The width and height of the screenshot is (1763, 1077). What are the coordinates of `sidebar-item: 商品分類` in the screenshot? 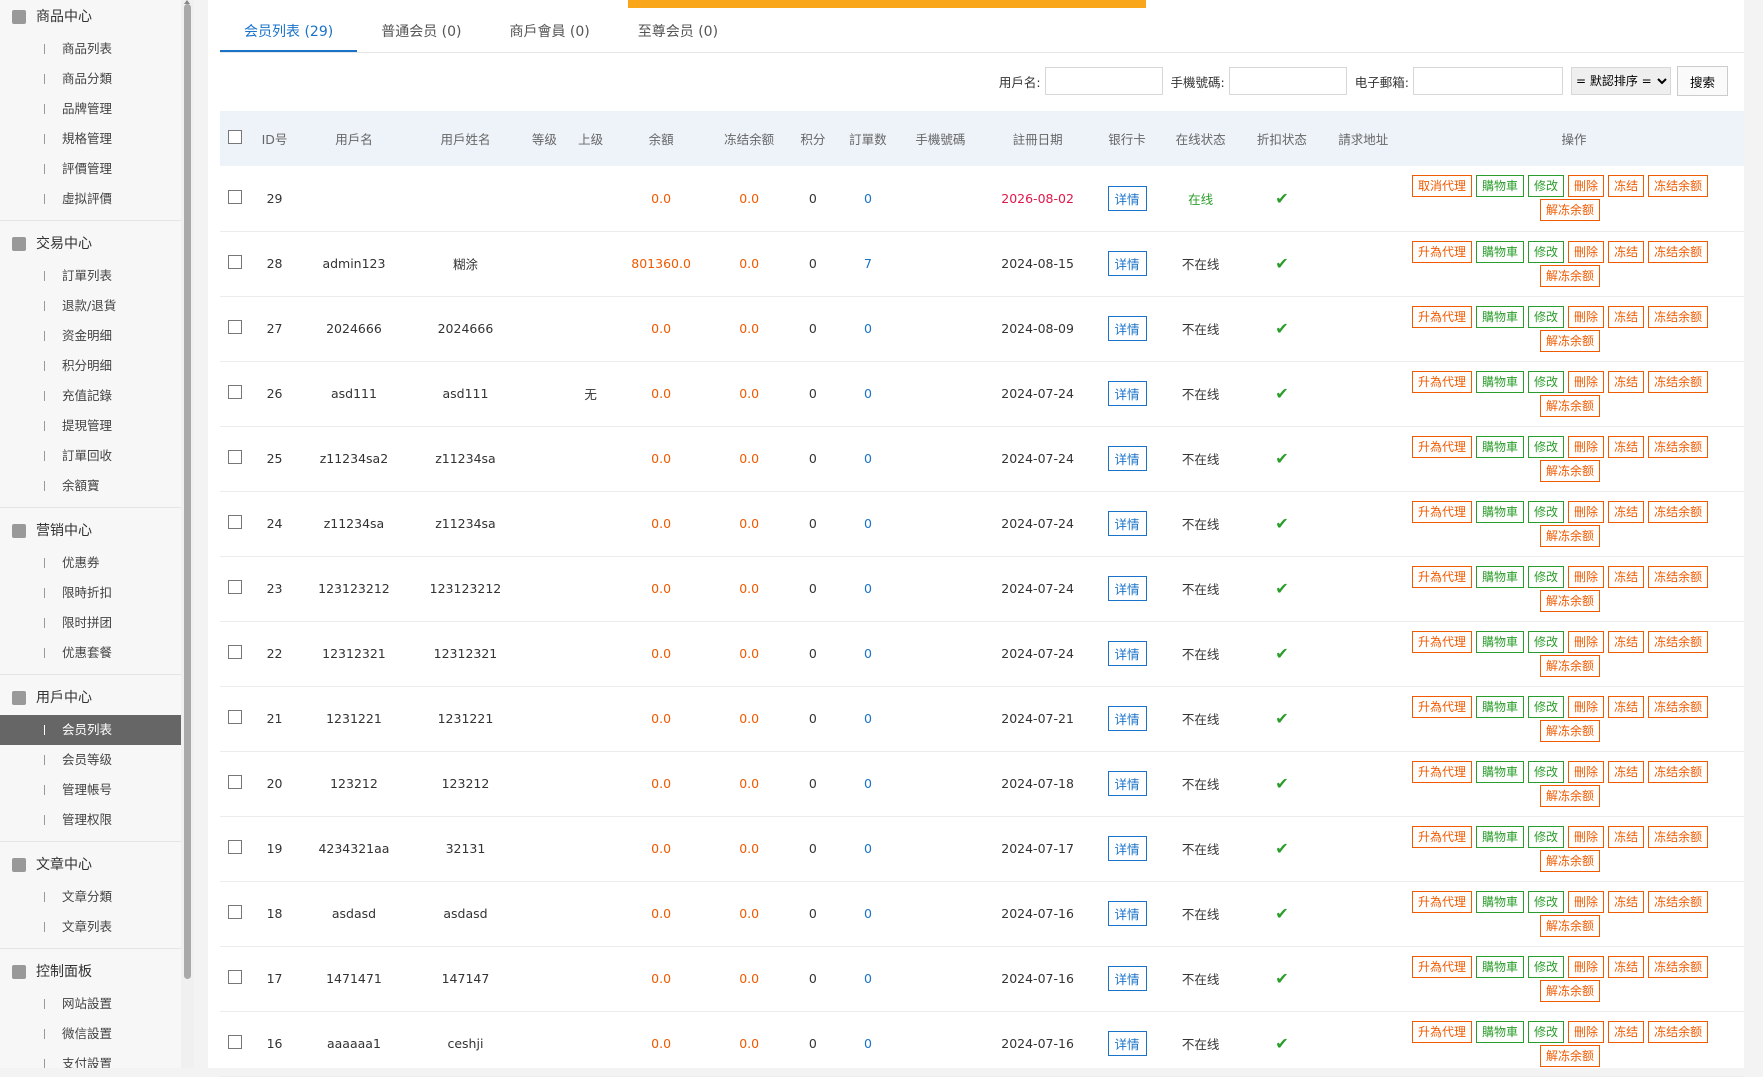 It's located at (90, 79).